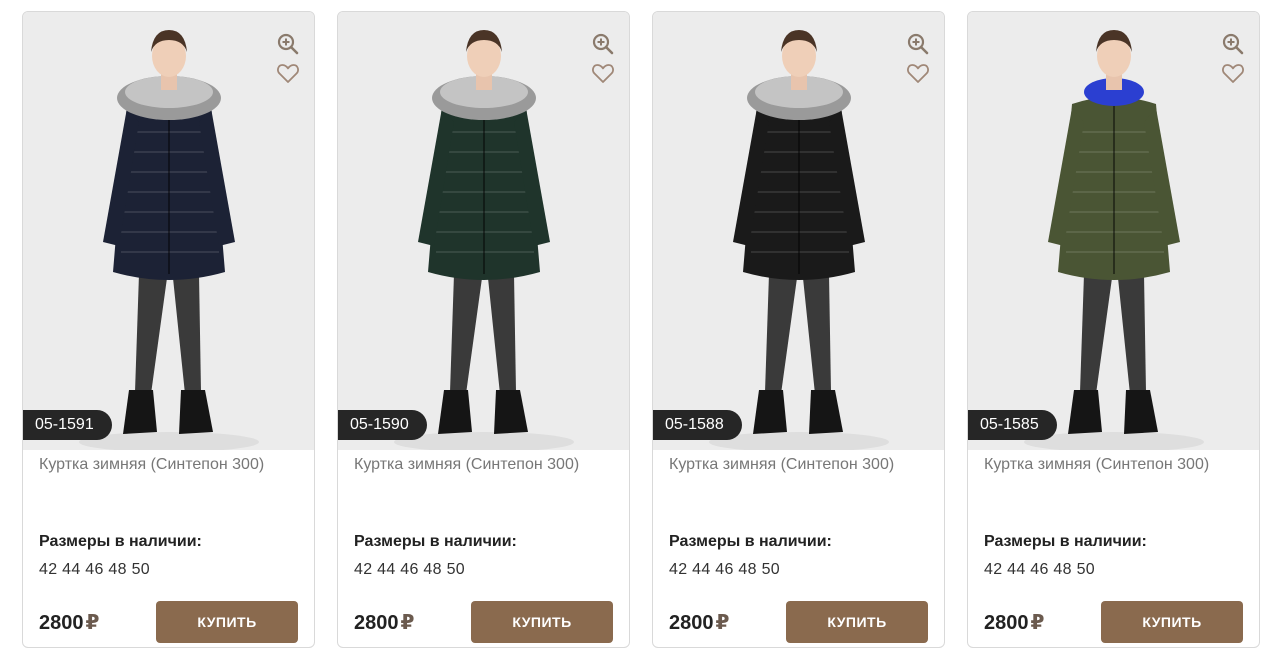  I want to click on sku-badge: 05-1585, so click(1012, 425).